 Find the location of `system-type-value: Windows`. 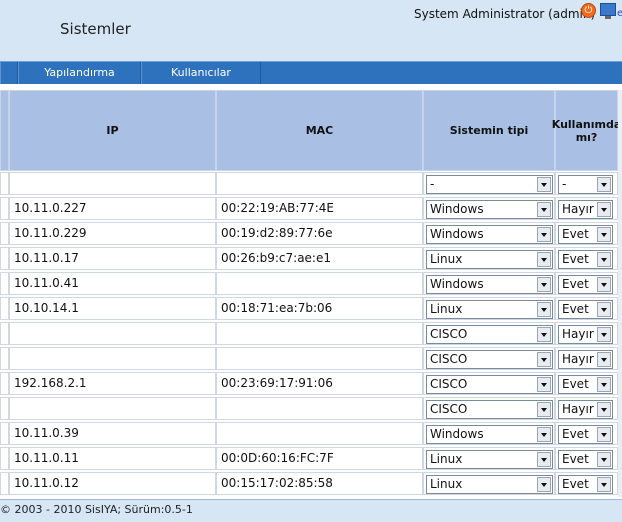

system-type-value: Windows is located at coordinates (457, 209).